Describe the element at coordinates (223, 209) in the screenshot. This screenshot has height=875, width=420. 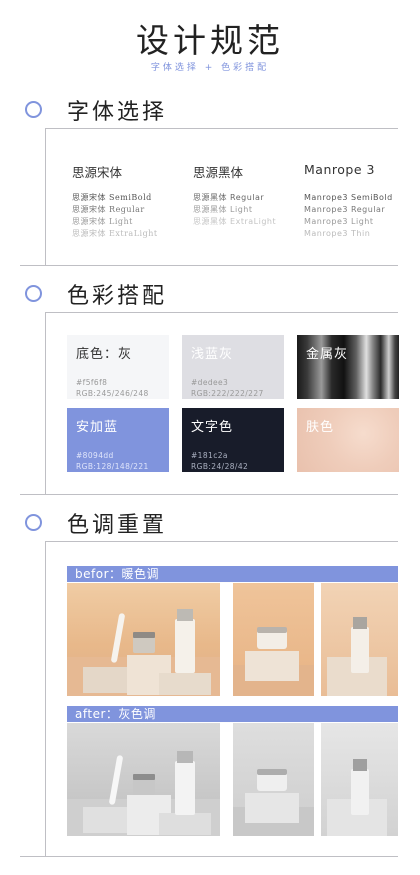
I see `font-weight-item: 思源黑体 Light` at that location.